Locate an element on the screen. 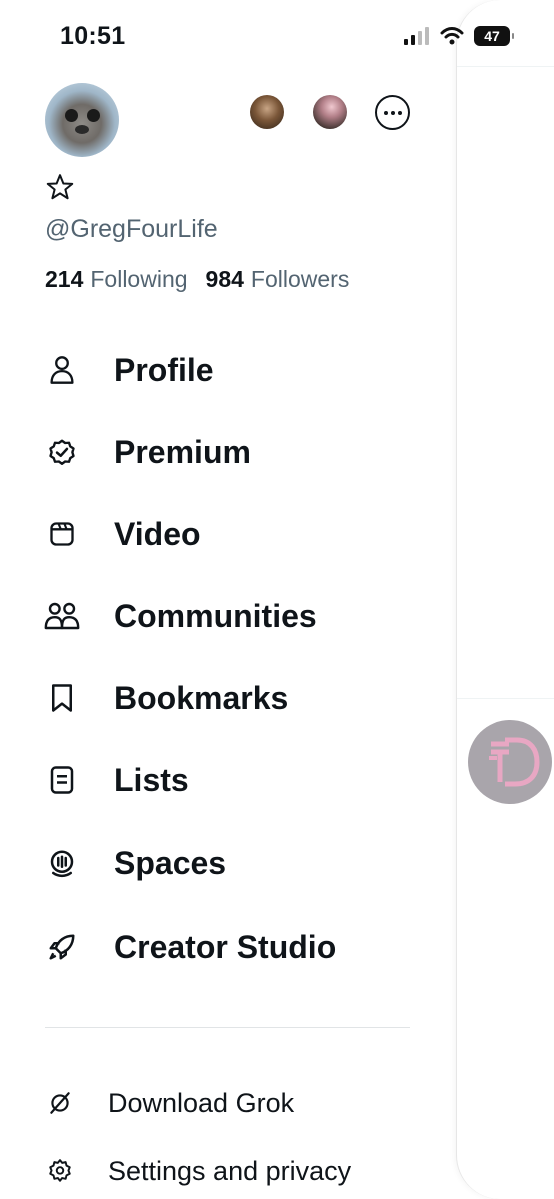 This screenshot has height=1199, width=554. menu-item-label: Lists is located at coordinates (151, 779).